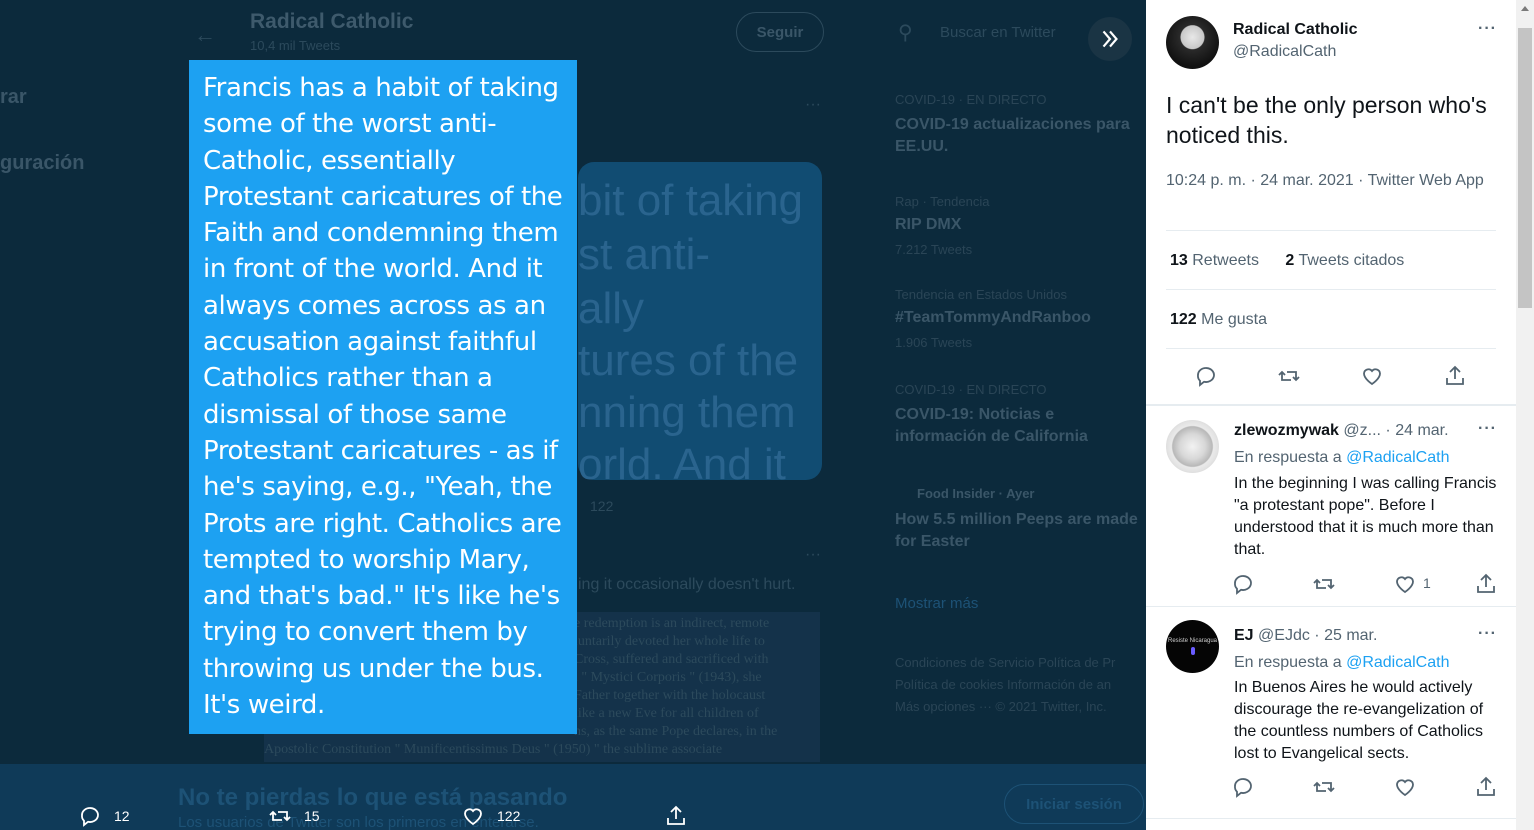 Image resolution: width=1534 pixels, height=830 pixels. Describe the element at coordinates (974, 415) in the screenshot. I see `trend-title: COVID-19: Noticias e` at that location.